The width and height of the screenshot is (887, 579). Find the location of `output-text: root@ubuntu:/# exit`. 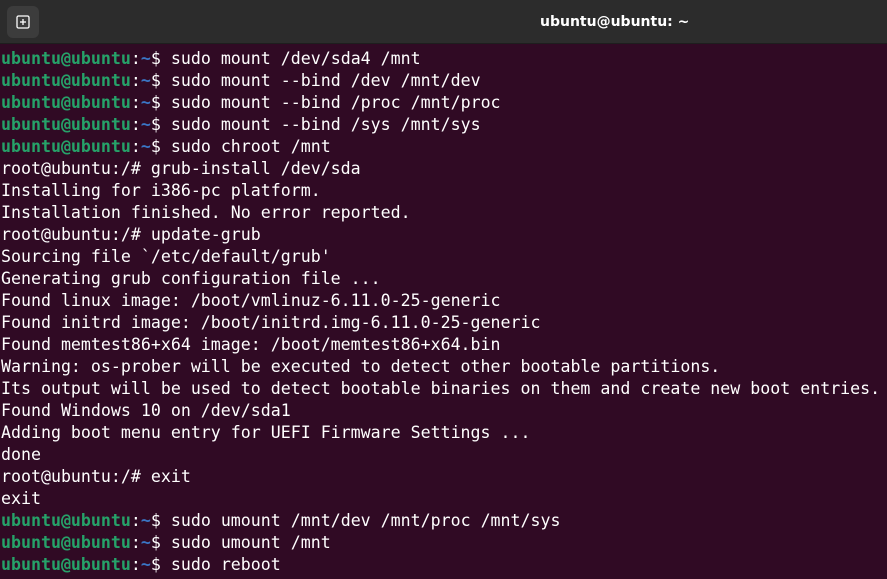

output-text: root@ubuntu:/# exit is located at coordinates (96, 476).